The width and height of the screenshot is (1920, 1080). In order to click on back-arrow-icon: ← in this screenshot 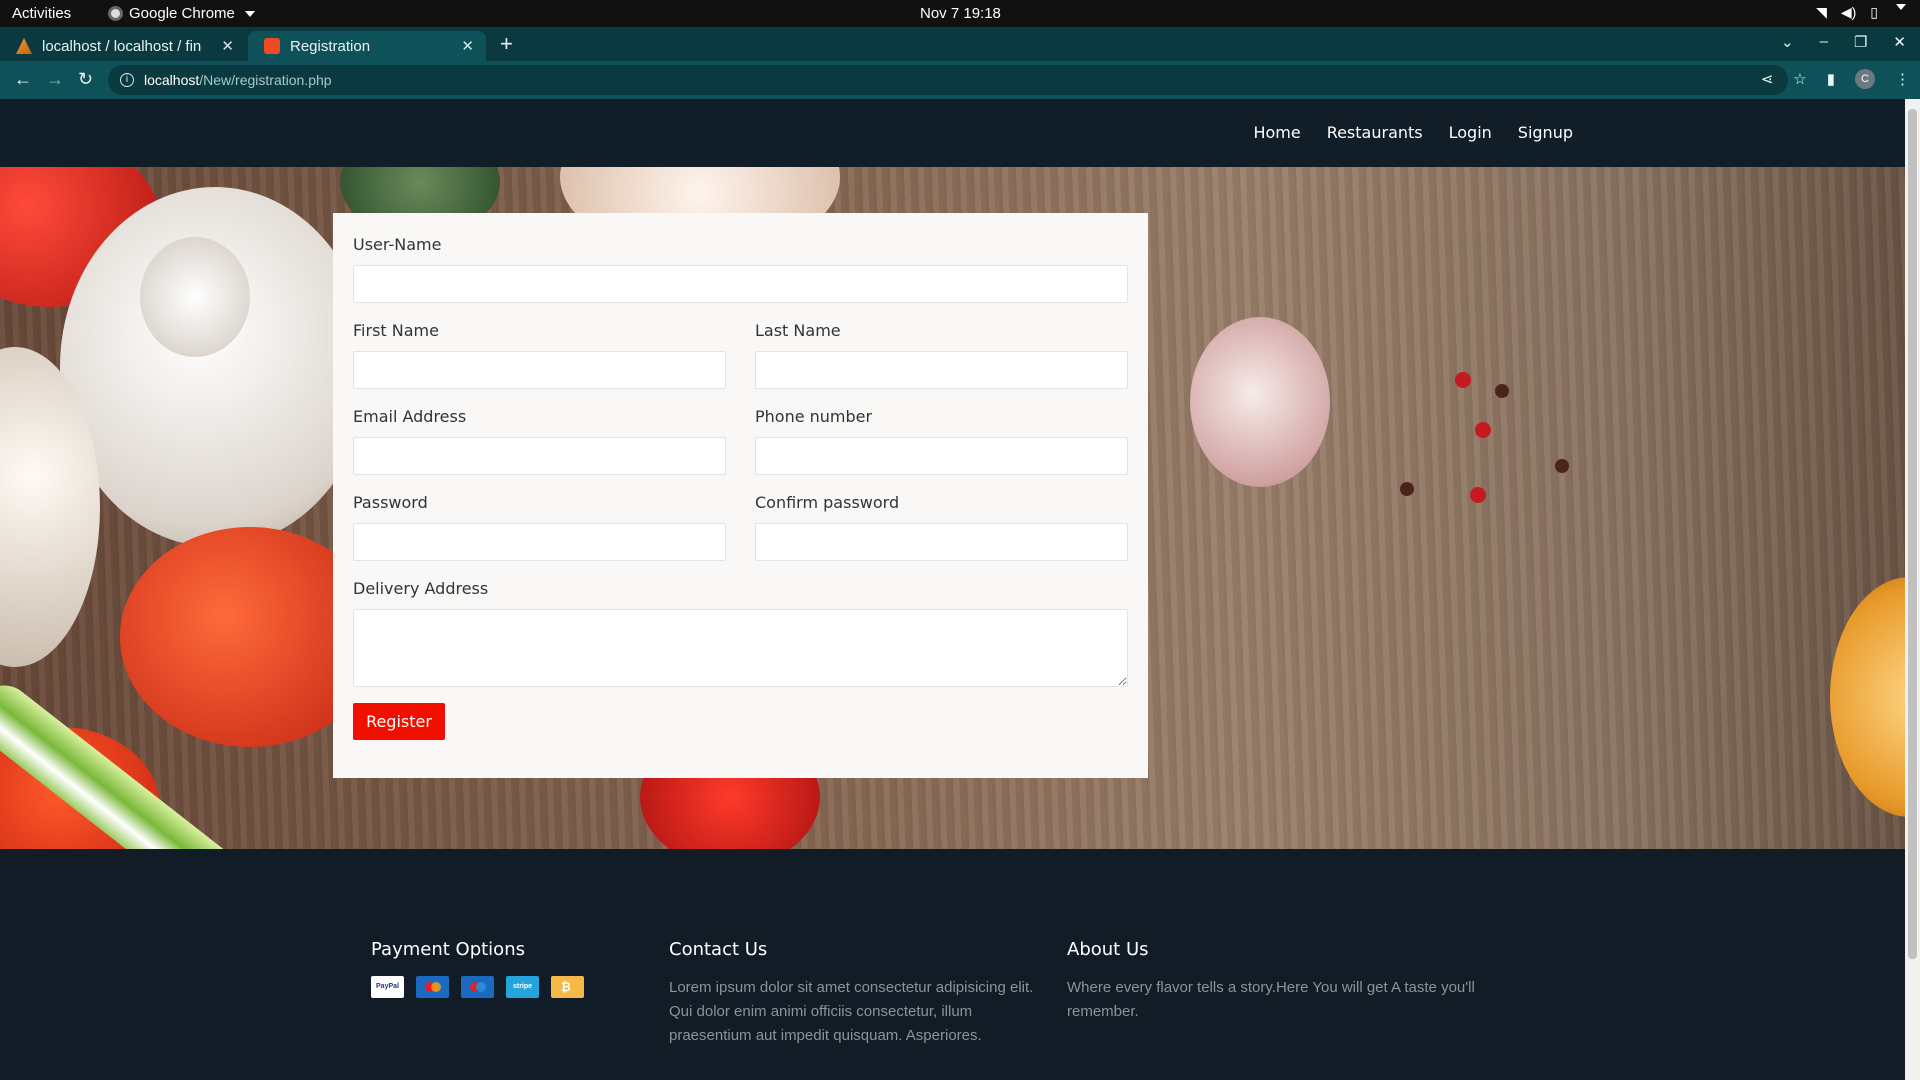, I will do `click(23, 79)`.